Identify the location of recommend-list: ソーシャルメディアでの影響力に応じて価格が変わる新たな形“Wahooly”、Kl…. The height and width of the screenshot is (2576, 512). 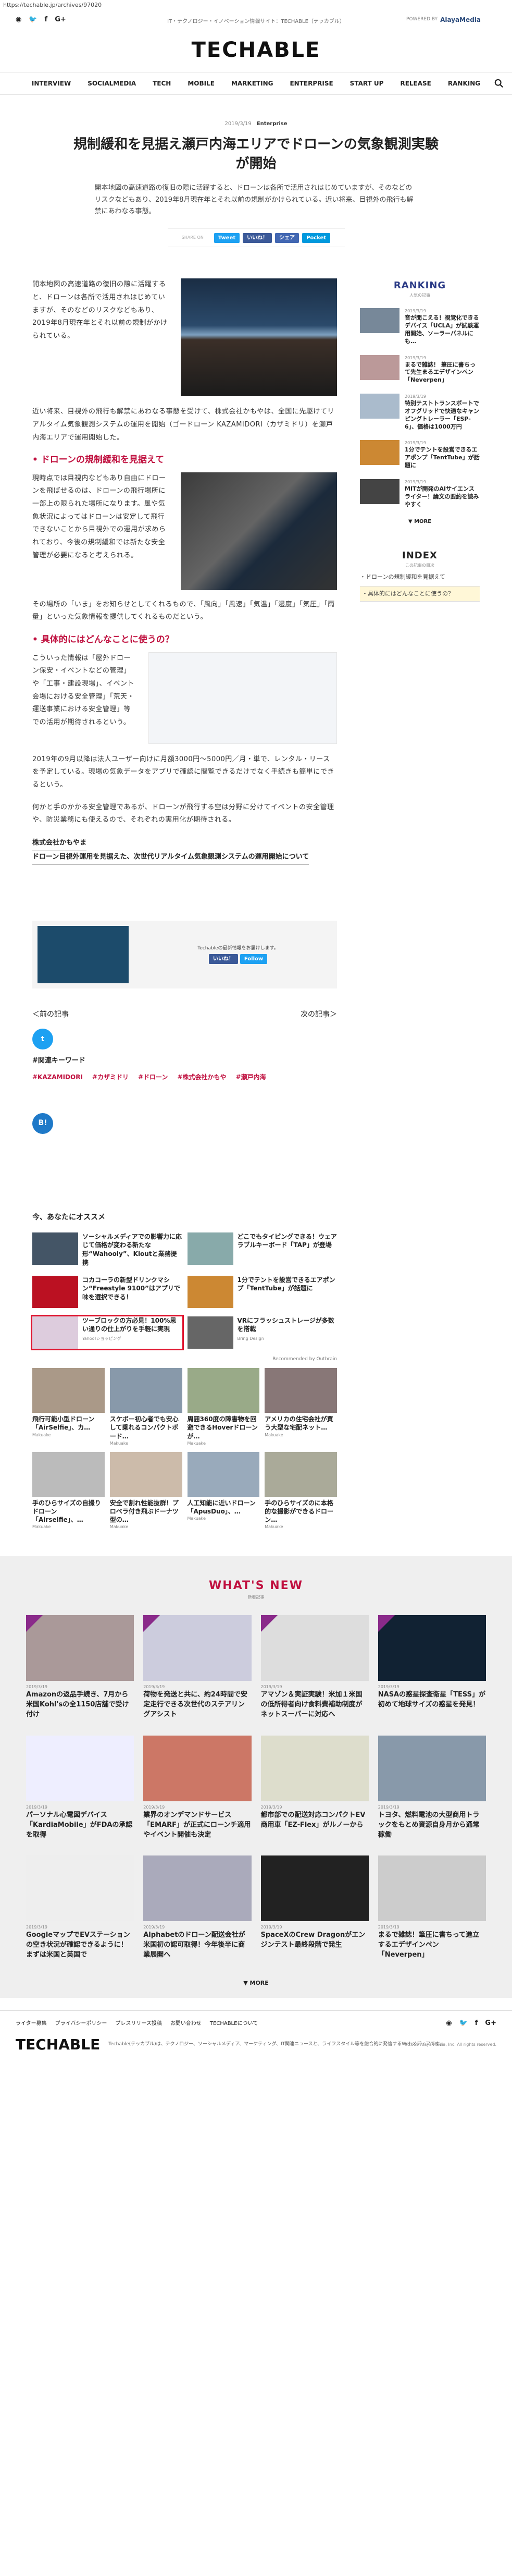
(184, 1291).